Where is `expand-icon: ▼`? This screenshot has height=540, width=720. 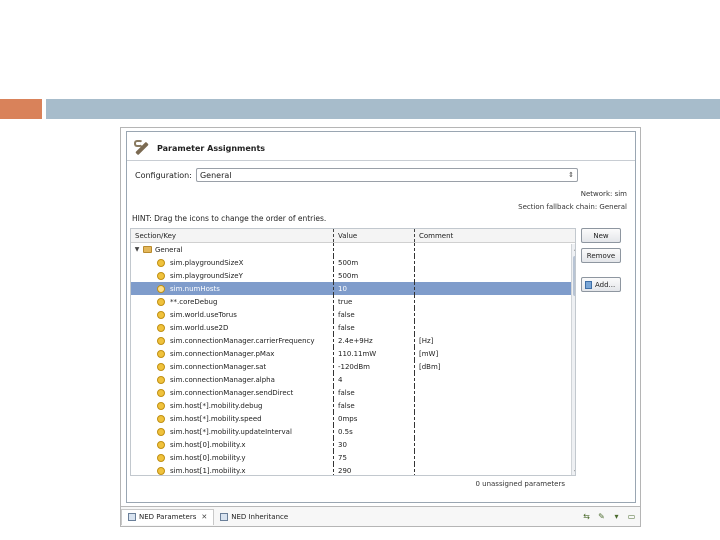 expand-icon: ▼ is located at coordinates (137, 249).